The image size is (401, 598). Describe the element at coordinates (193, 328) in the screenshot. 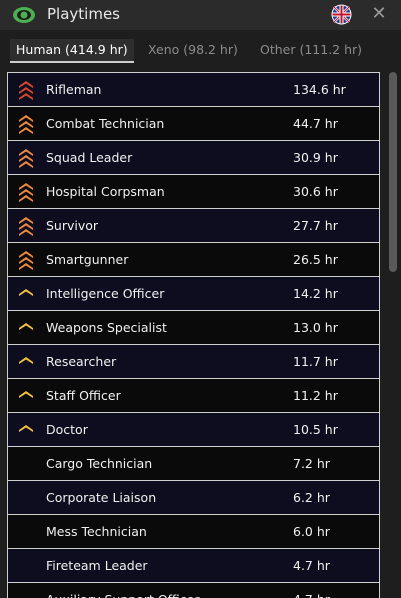

I see `role-row: Weapons Specialist 13.0 hr` at that location.